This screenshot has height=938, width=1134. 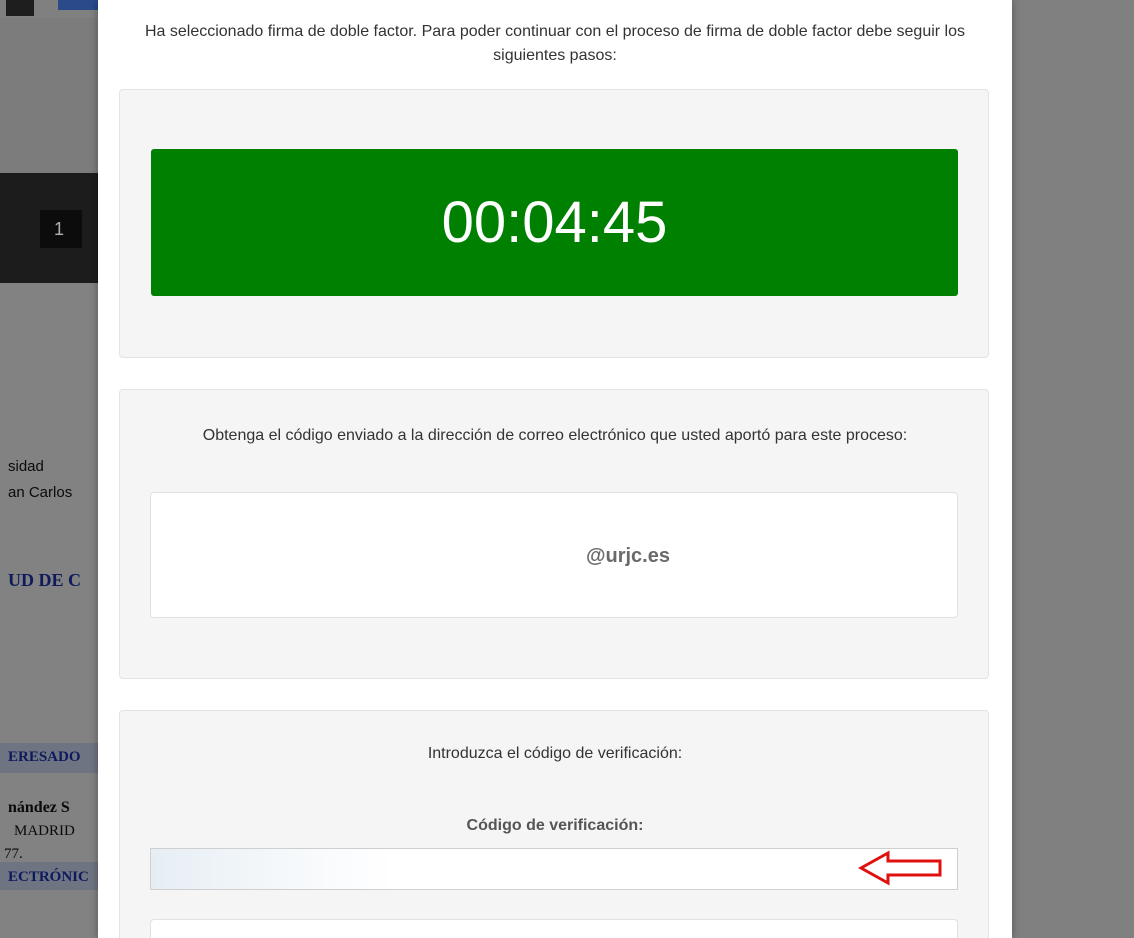 I want to click on background-right-overlay, so click(x=1073, y=469).